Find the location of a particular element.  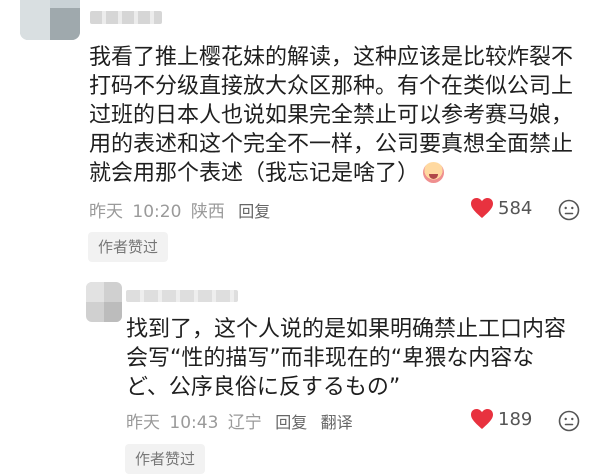

like-count: 189 is located at coordinates (515, 419).